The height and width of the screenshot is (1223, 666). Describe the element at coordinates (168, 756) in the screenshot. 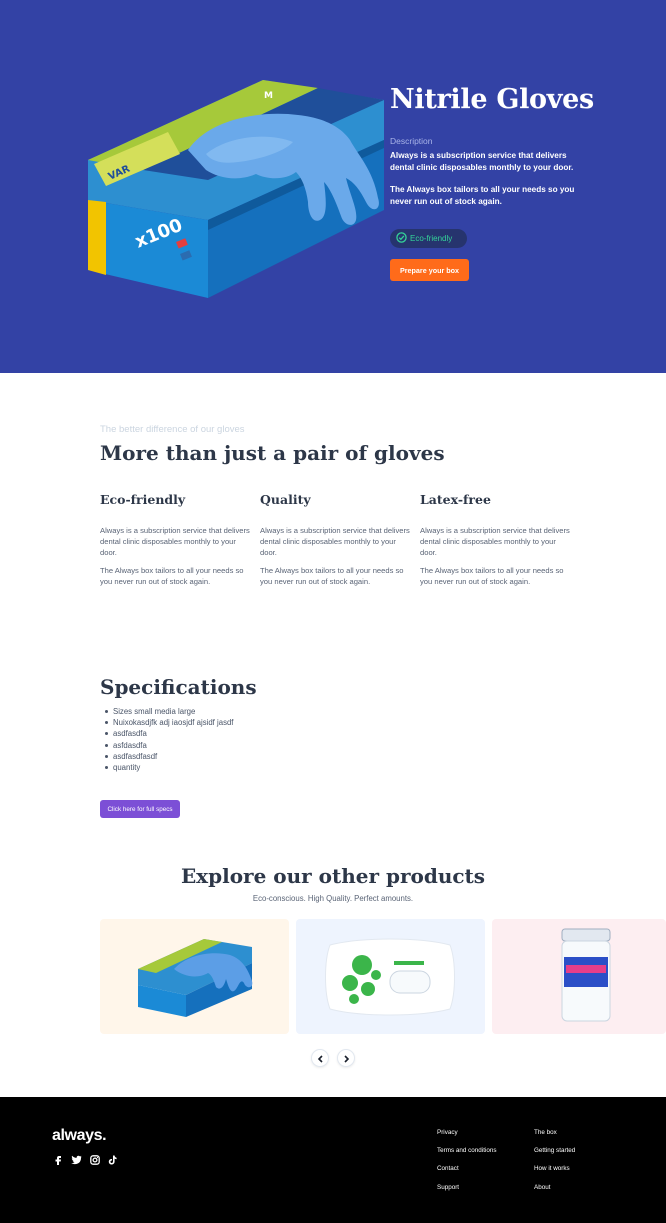

I see `spec-item: asdfasdfasdf` at that location.